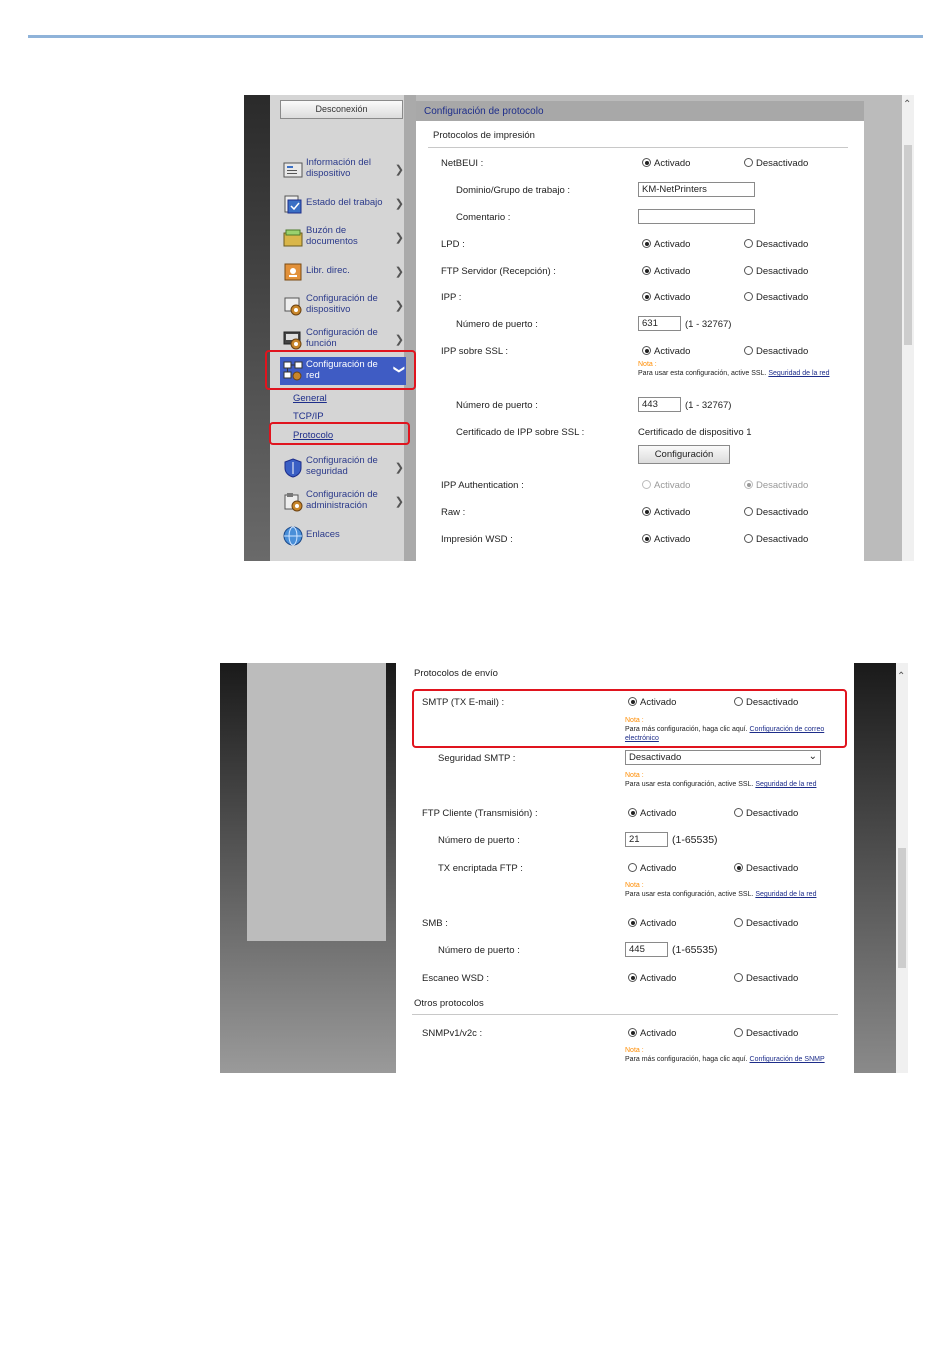  What do you see at coordinates (343, 204) in the screenshot?
I see `sidebar-item-job-status: Estado del trabajo ❯` at bounding box center [343, 204].